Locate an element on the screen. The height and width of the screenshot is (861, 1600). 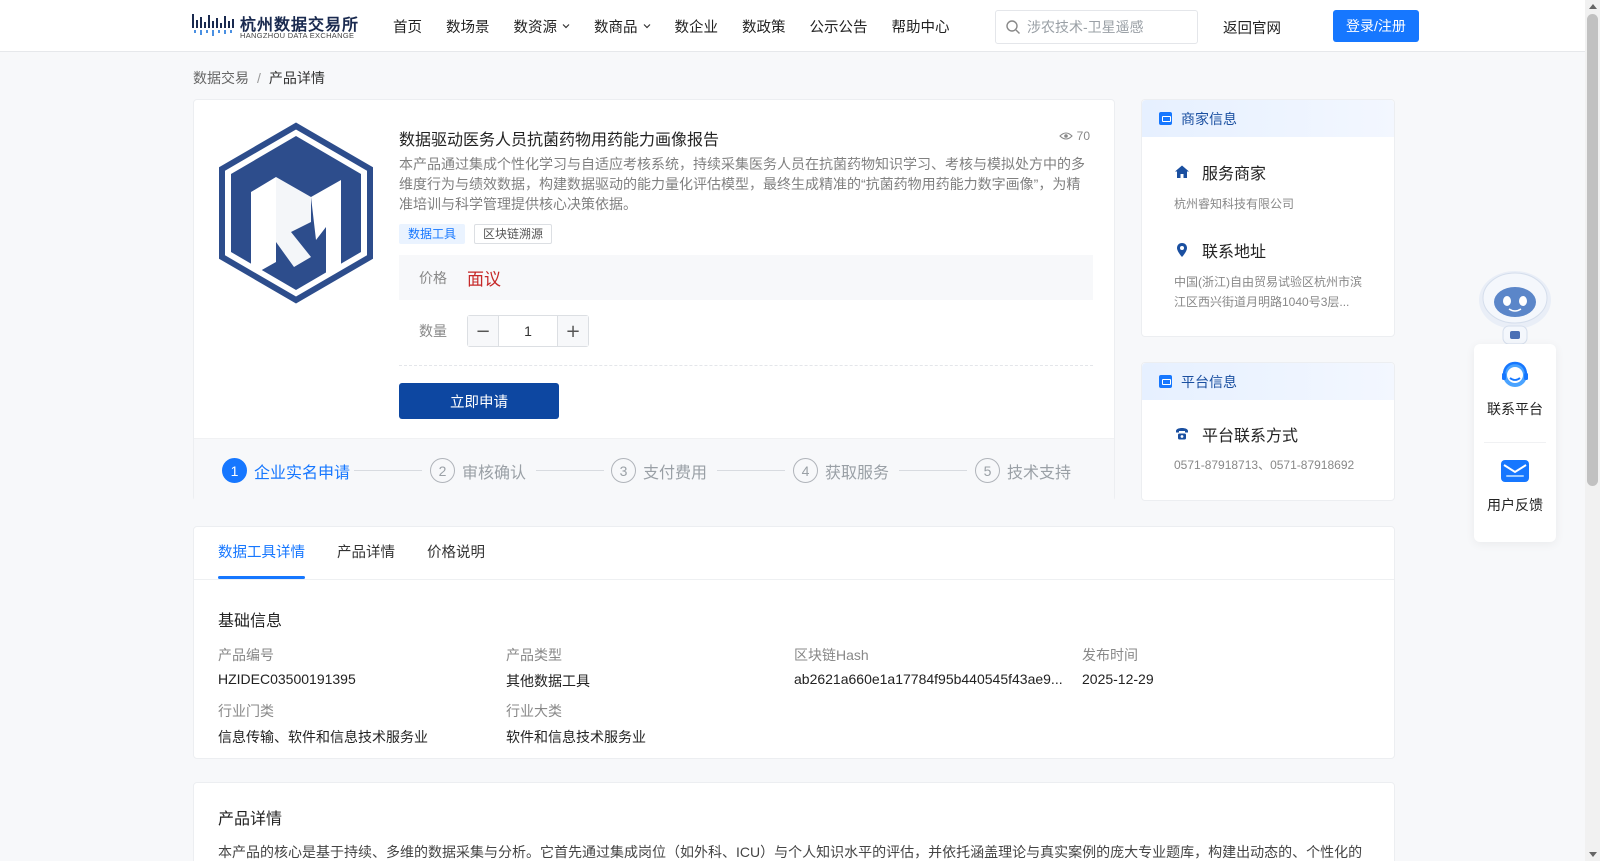
nav-item-home: 首页 is located at coordinates (407, 26).